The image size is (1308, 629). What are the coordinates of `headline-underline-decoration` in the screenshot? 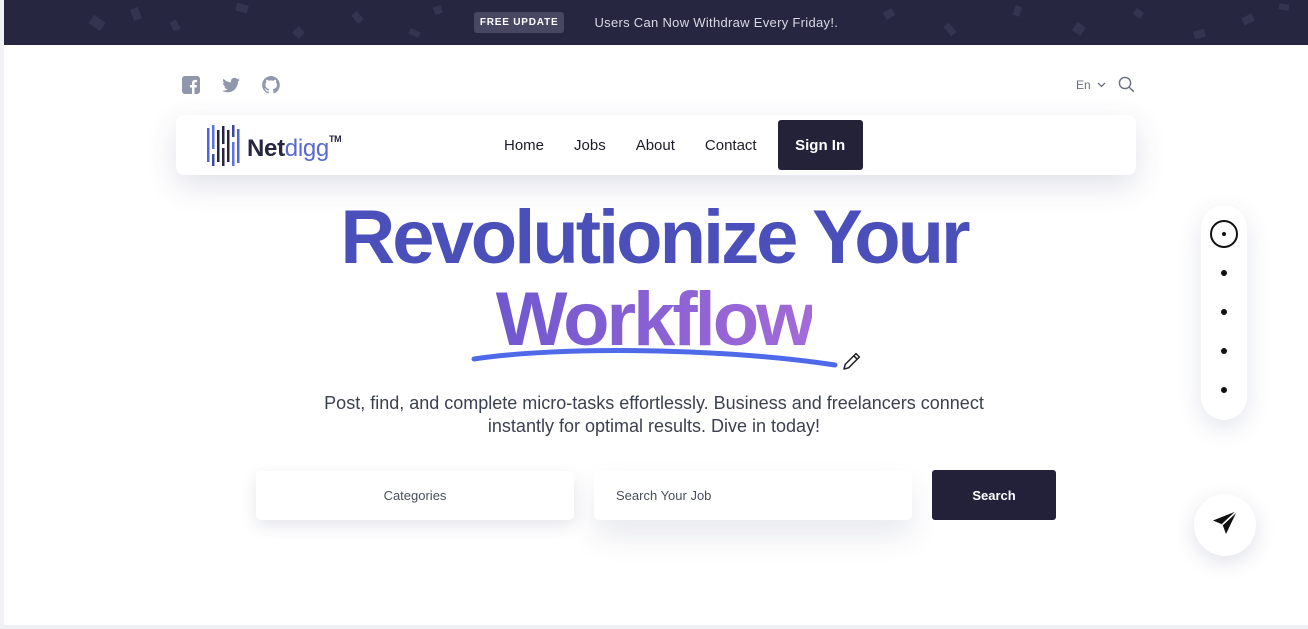 It's located at (654, 358).